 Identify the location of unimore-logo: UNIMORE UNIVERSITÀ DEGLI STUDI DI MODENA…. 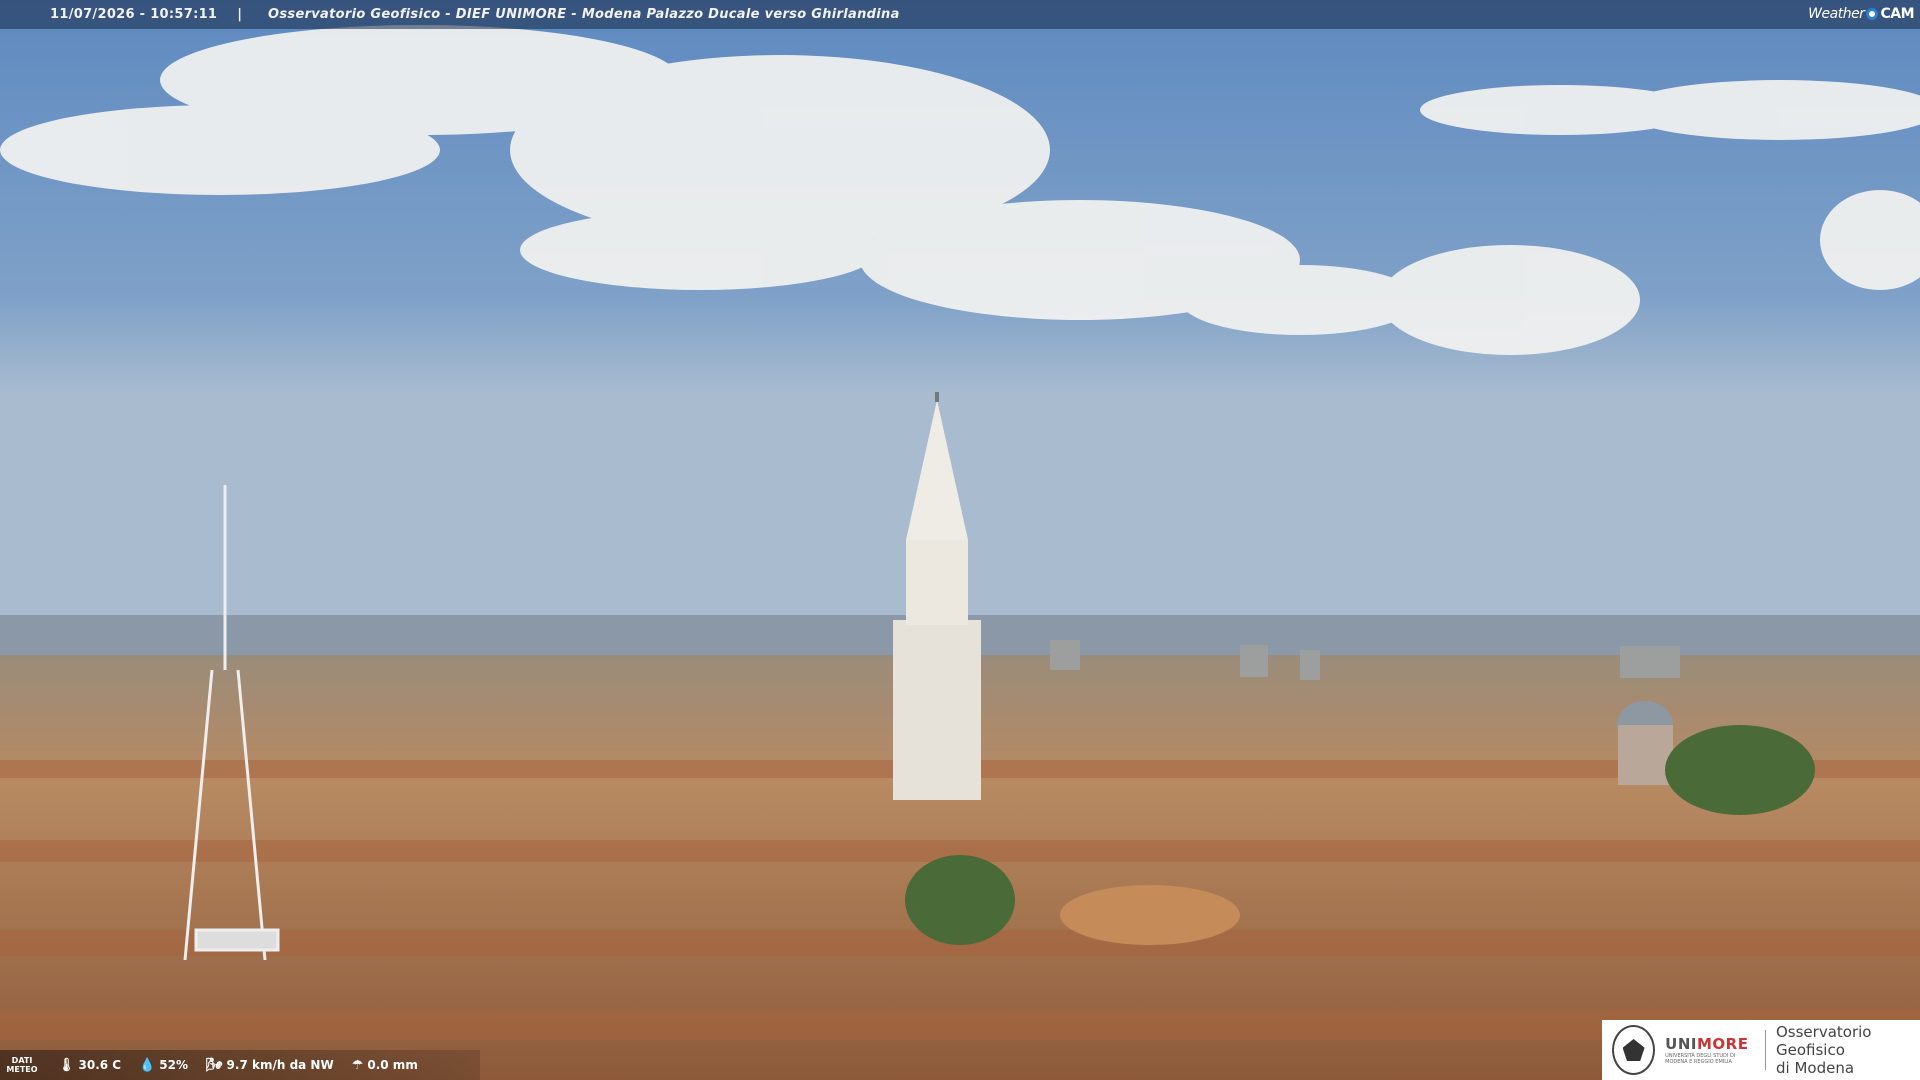
(1761, 1050).